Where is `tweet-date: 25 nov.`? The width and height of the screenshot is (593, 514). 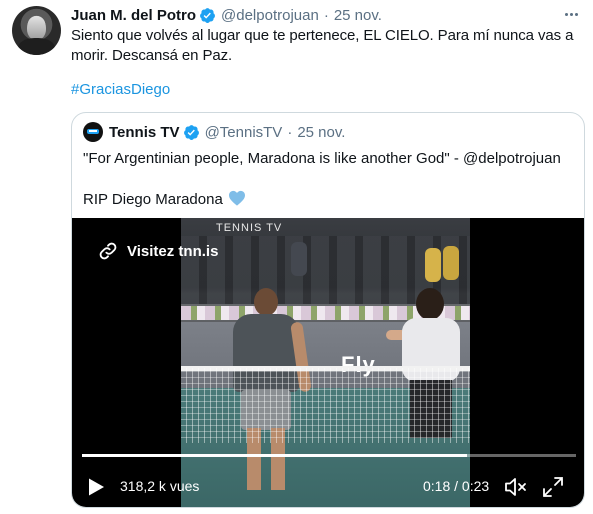 tweet-date: 25 nov. is located at coordinates (358, 15).